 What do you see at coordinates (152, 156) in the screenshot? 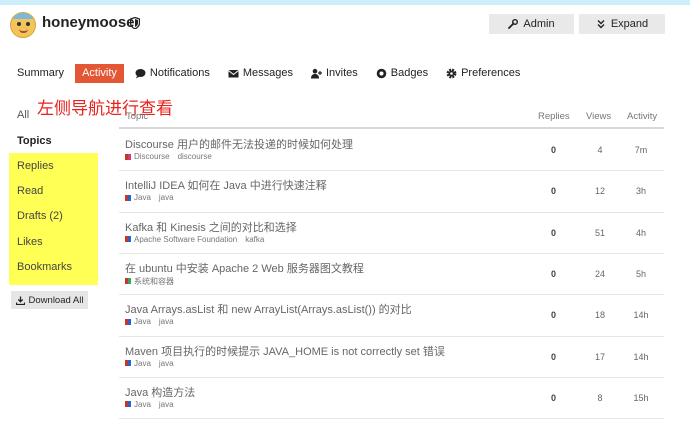
I see `category-link: Discourse` at bounding box center [152, 156].